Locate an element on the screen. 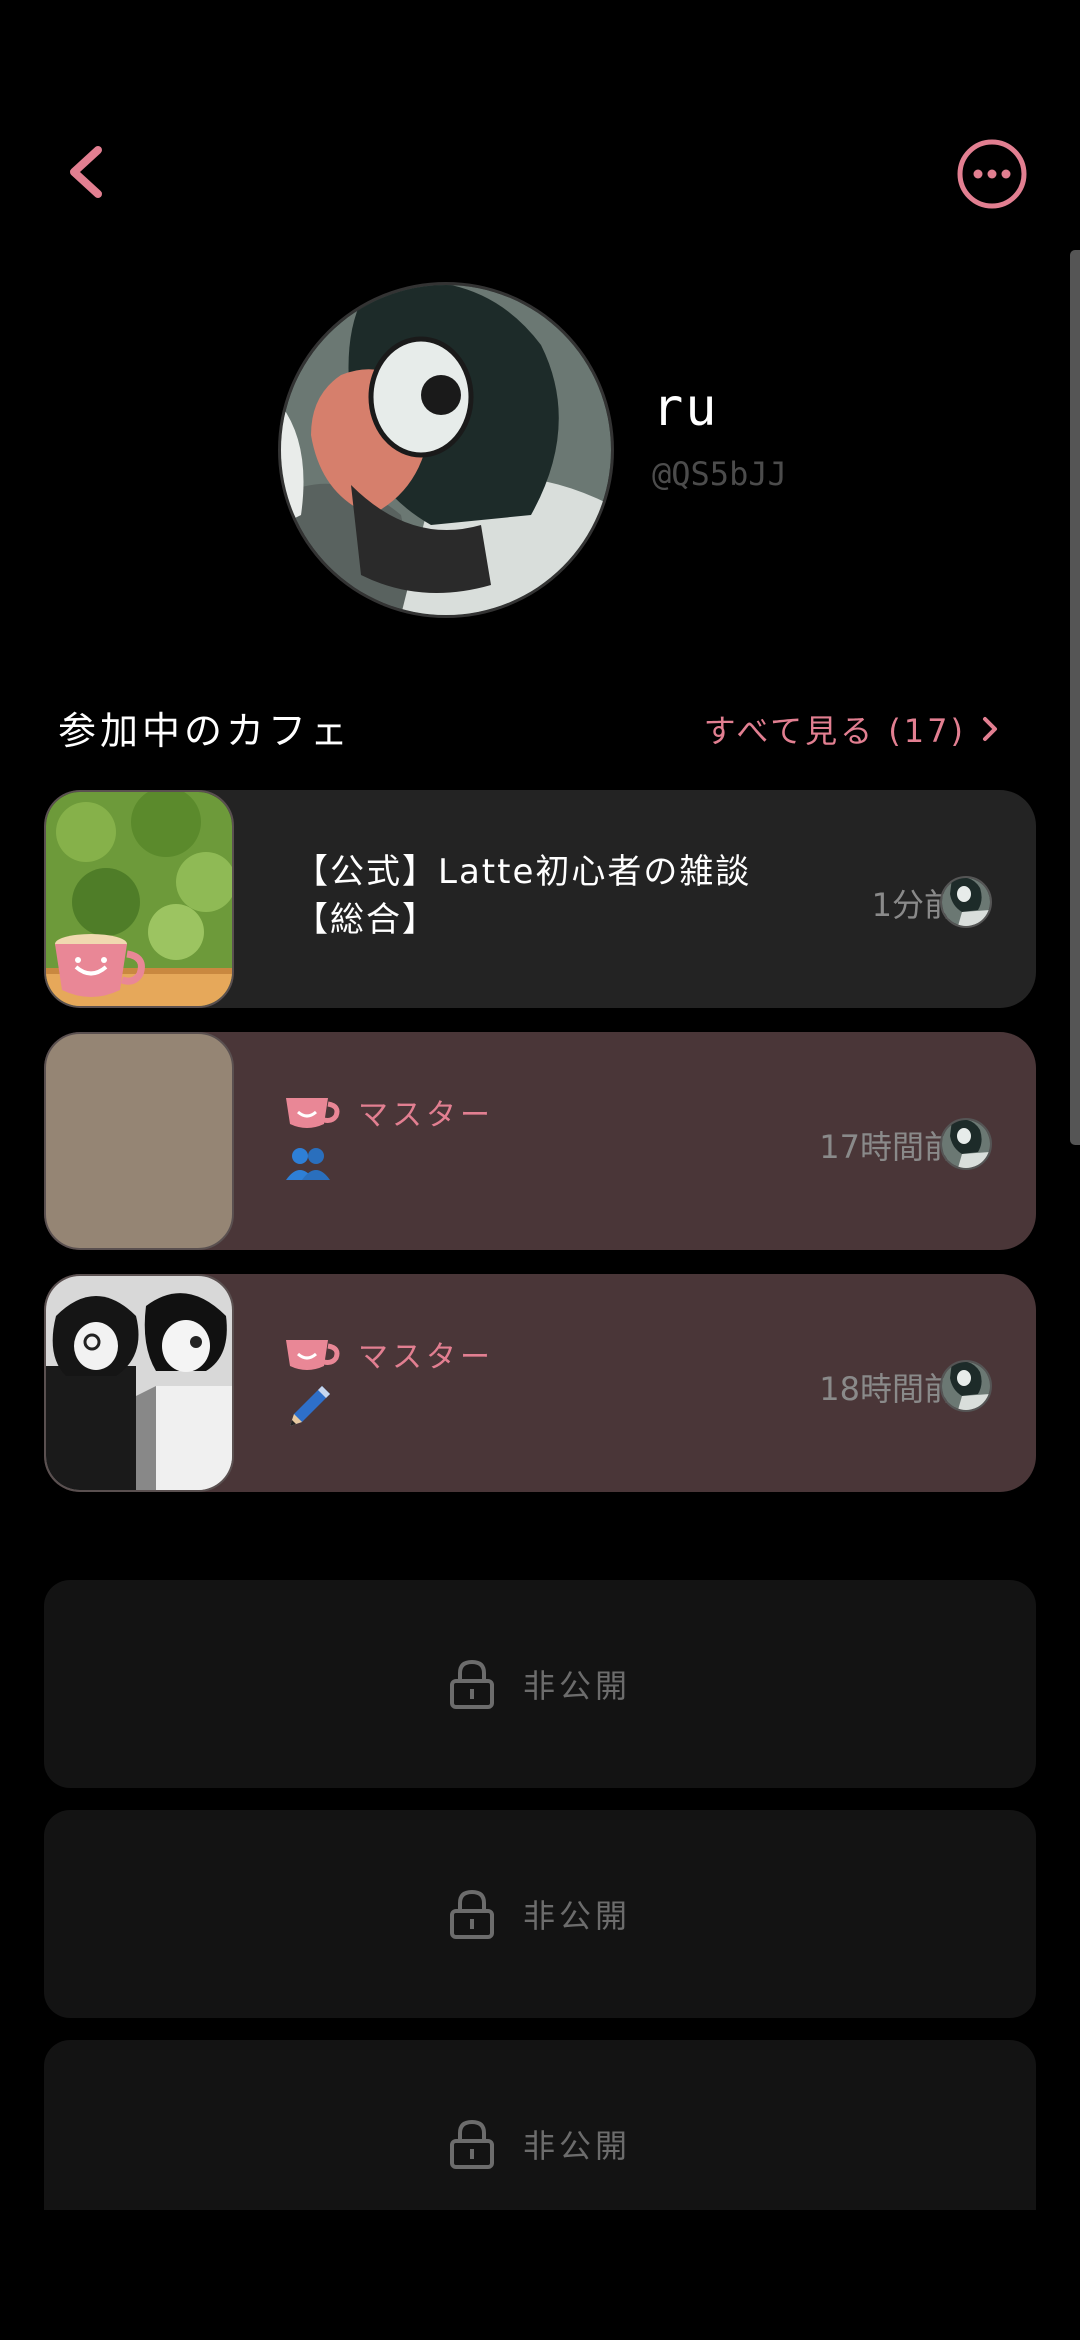 This screenshot has height=2340, width=1080. people-icon is located at coordinates (309, 1165).